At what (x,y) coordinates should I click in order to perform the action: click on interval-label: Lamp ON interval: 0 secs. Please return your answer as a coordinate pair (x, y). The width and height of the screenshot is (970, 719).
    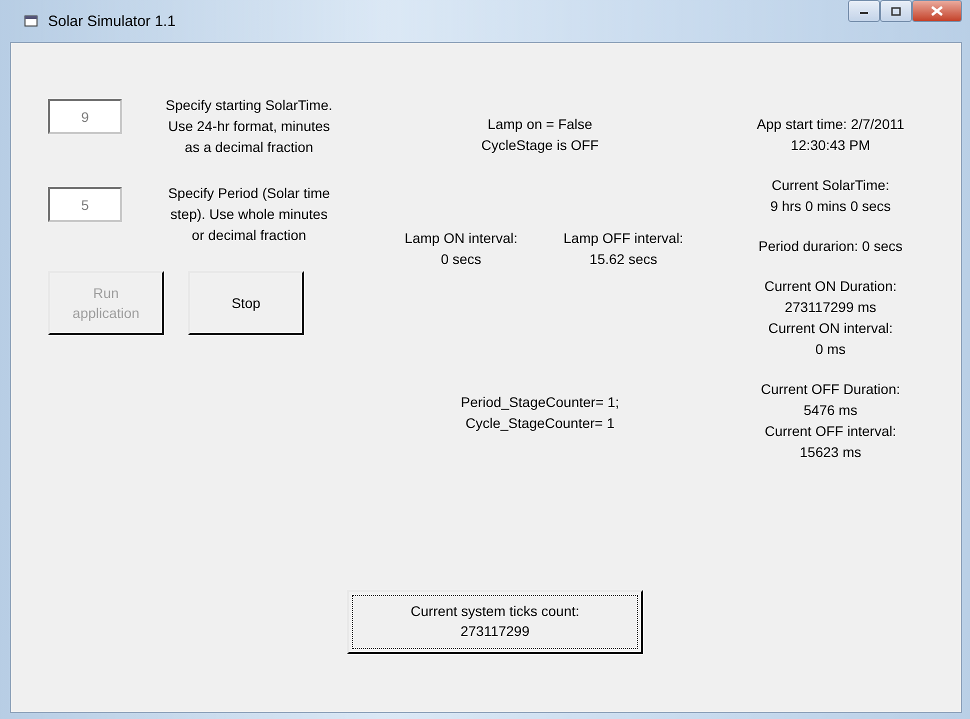
    Looking at the image, I should click on (461, 249).